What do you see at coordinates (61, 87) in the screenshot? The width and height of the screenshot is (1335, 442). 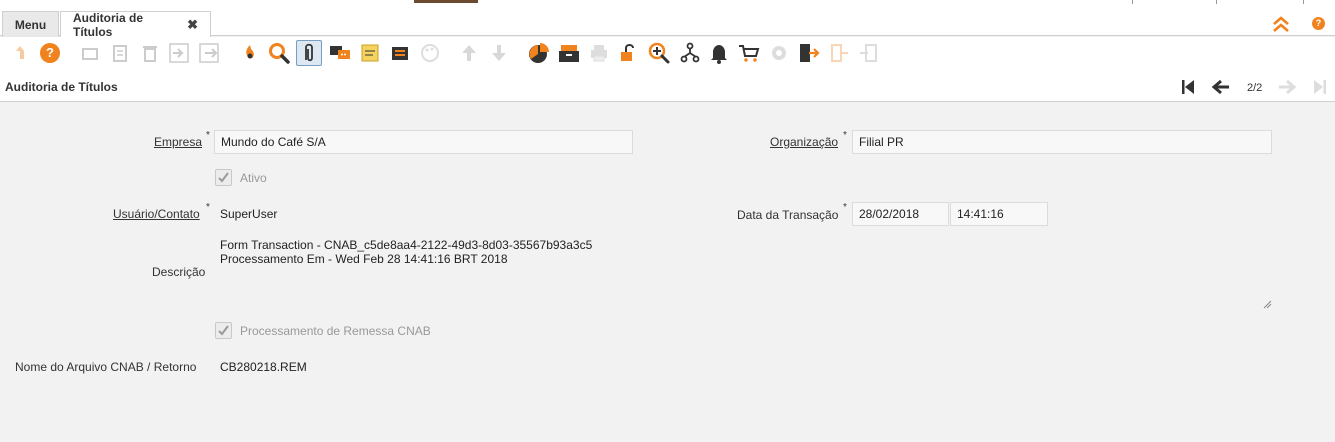 I see `page-title: Auditoria de Títulos` at bounding box center [61, 87].